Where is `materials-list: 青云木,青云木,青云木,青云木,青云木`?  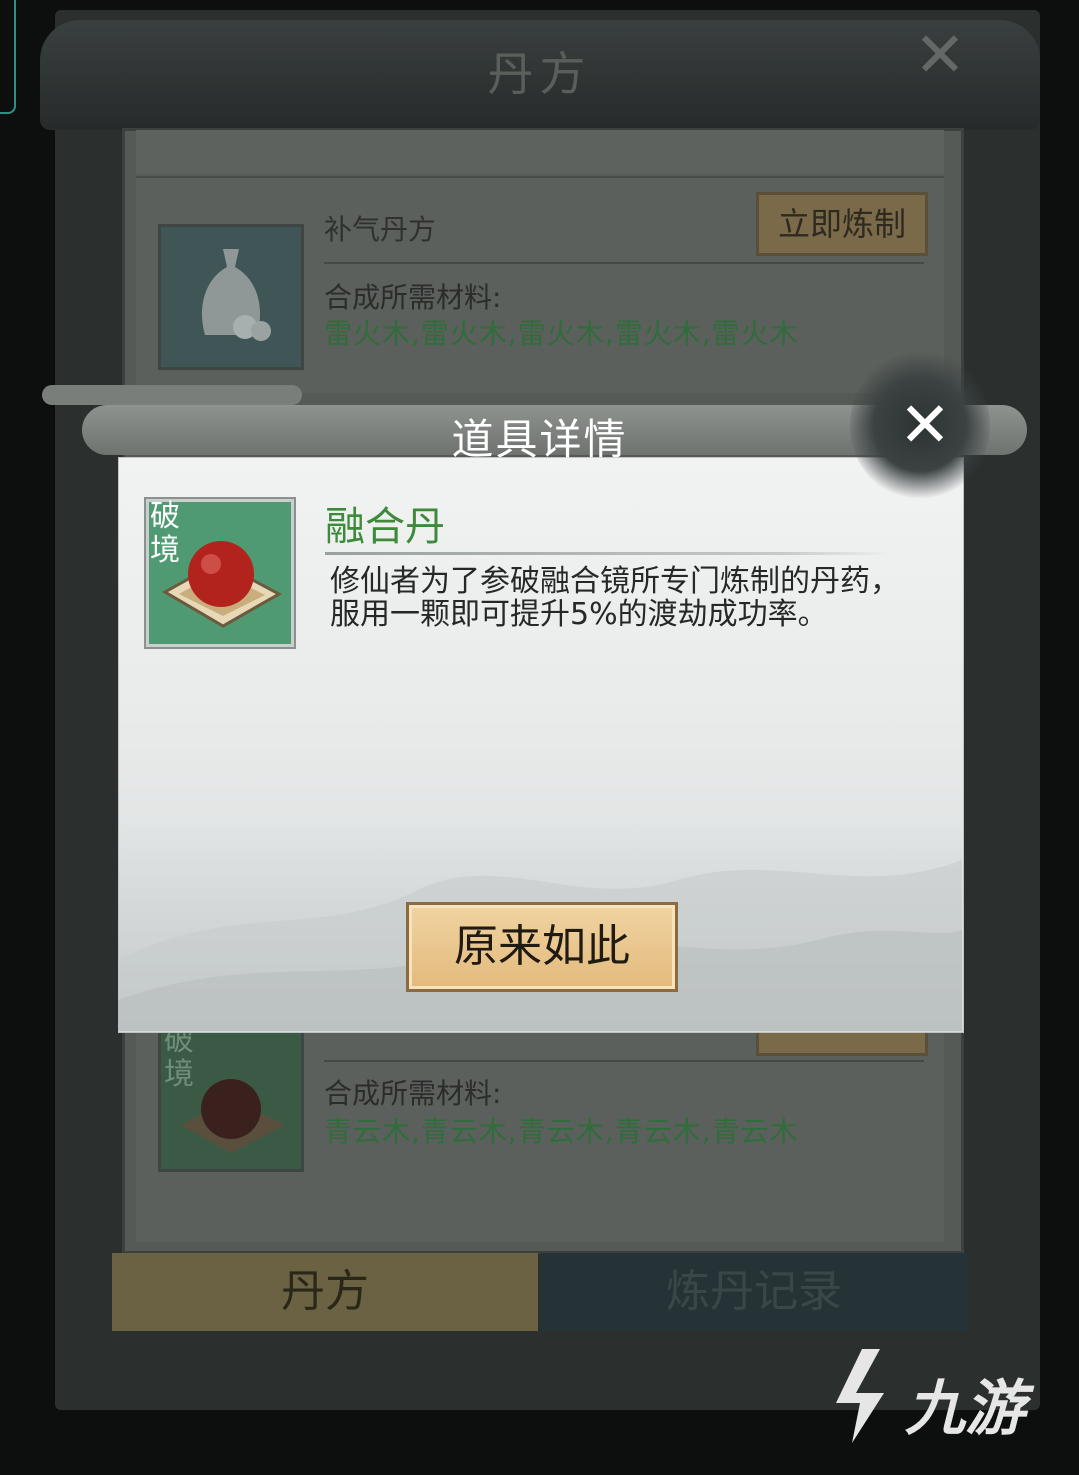
materials-list: 青云木,青云木,青云木,青云木,青云木 is located at coordinates (561, 1131).